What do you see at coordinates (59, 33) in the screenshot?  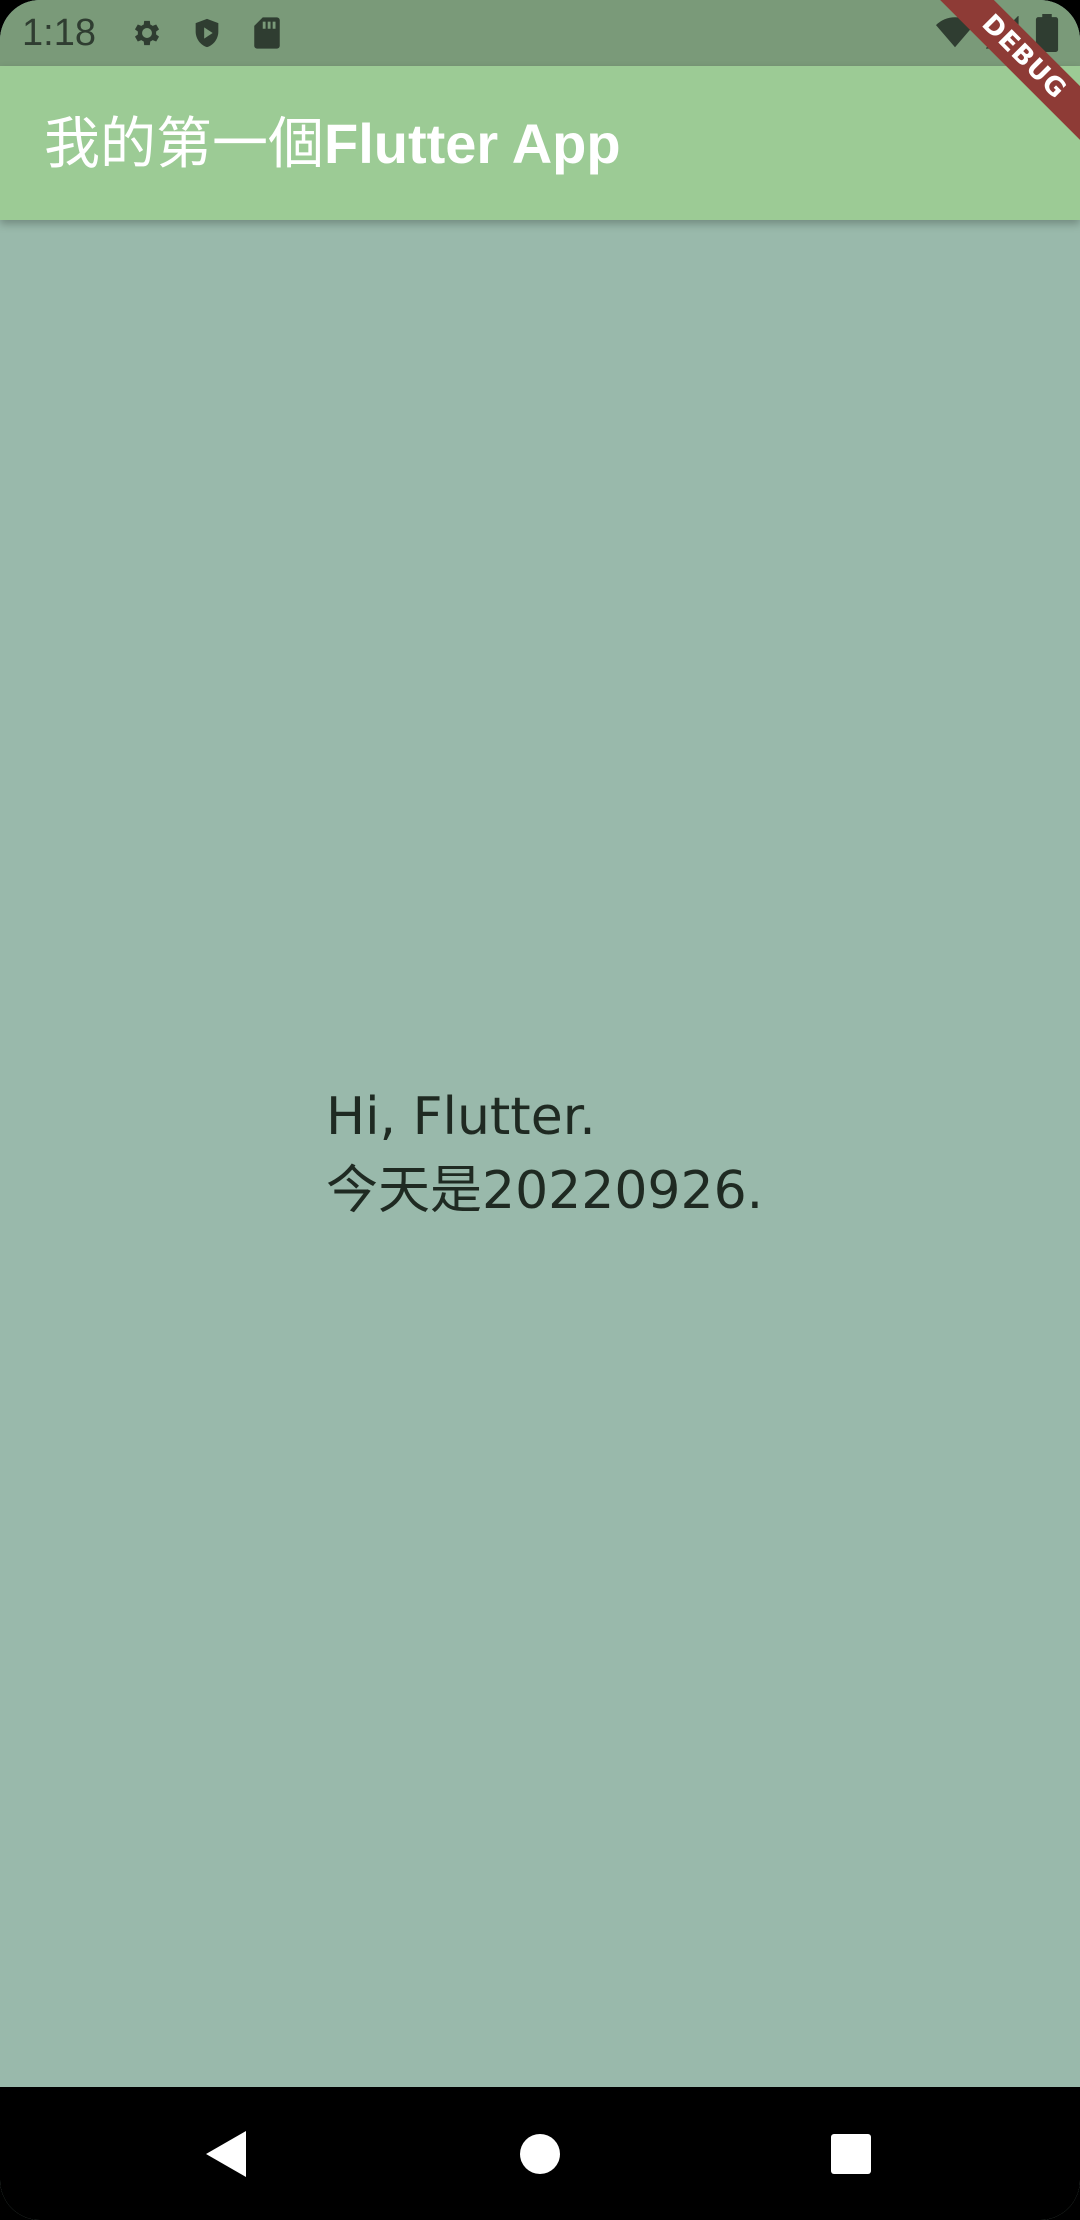 I see `status-time: 1:18` at bounding box center [59, 33].